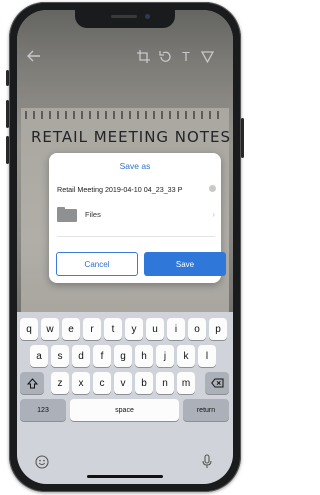 Image resolution: width=320 pixels, height=495 pixels. What do you see at coordinates (67, 215) in the screenshot?
I see `folder-icon-body` at bounding box center [67, 215].